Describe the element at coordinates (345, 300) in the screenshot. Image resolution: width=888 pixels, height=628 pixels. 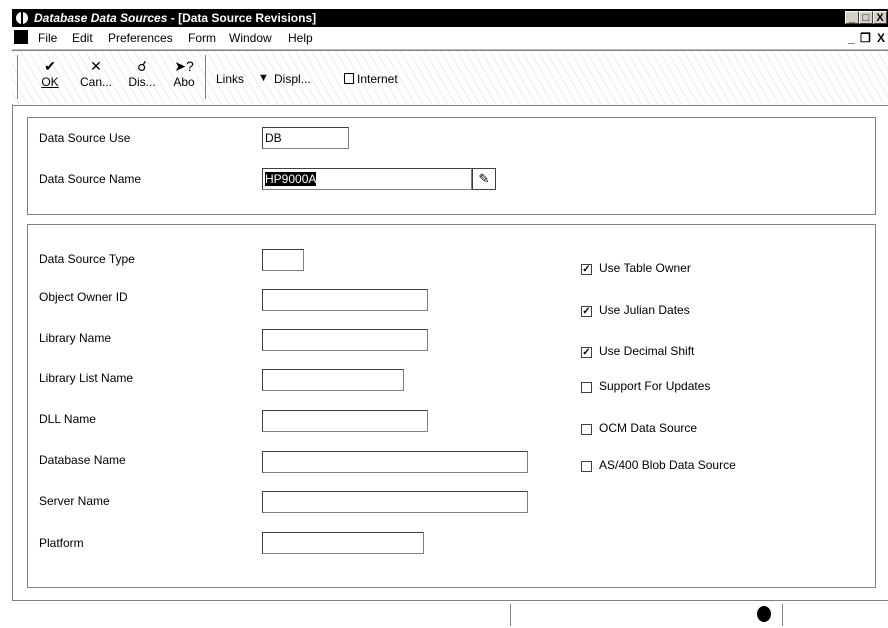
I see `object-owner-field` at that location.